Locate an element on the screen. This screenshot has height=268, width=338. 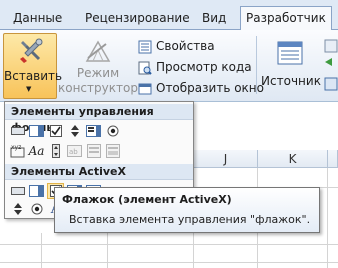
column-header-k: K is located at coordinates (293, 159).